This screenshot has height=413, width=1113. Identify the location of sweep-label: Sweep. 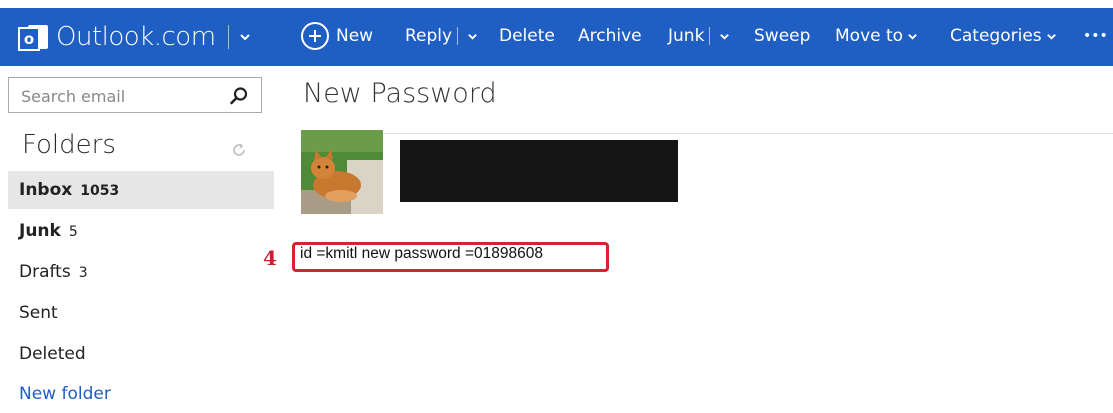
(782, 36).